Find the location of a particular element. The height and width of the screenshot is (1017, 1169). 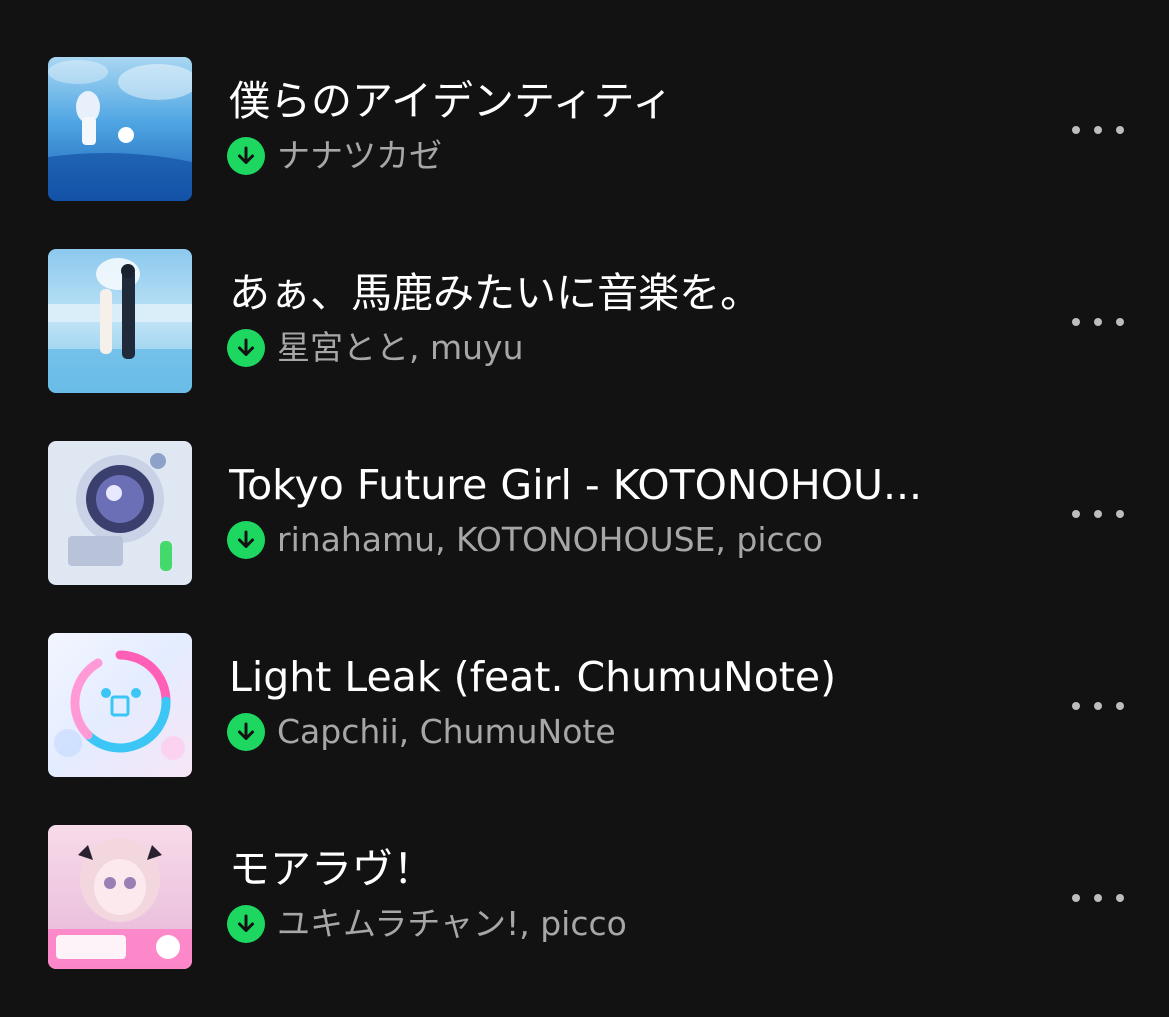

track-artists: 星宮とと, muyu is located at coordinates (400, 348).